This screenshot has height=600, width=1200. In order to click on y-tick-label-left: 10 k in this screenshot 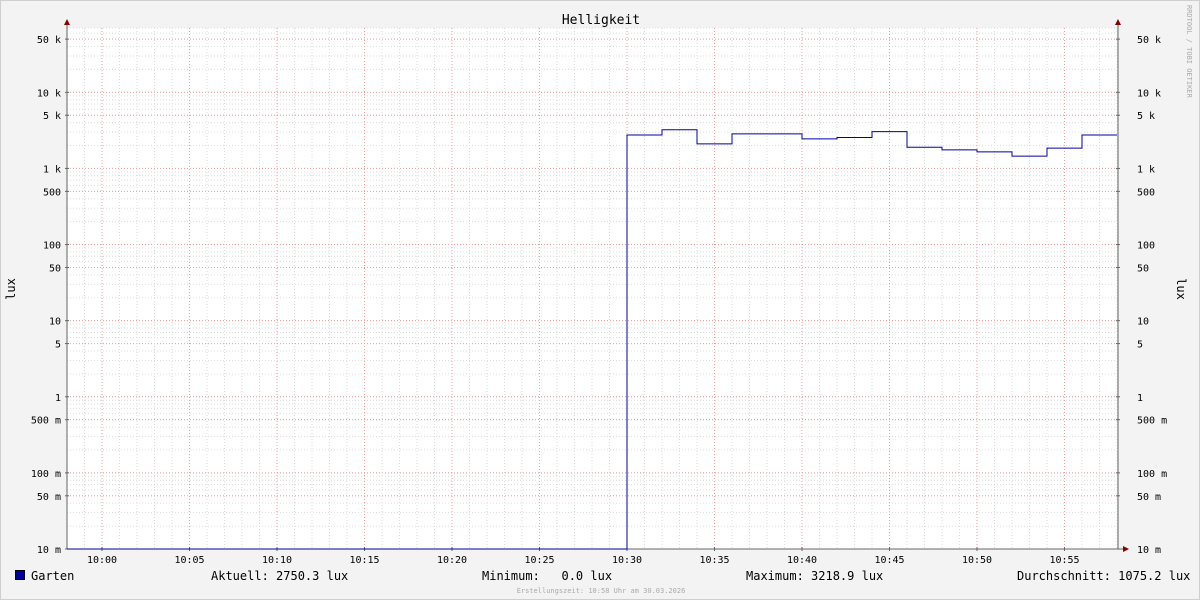, I will do `click(49, 93)`.